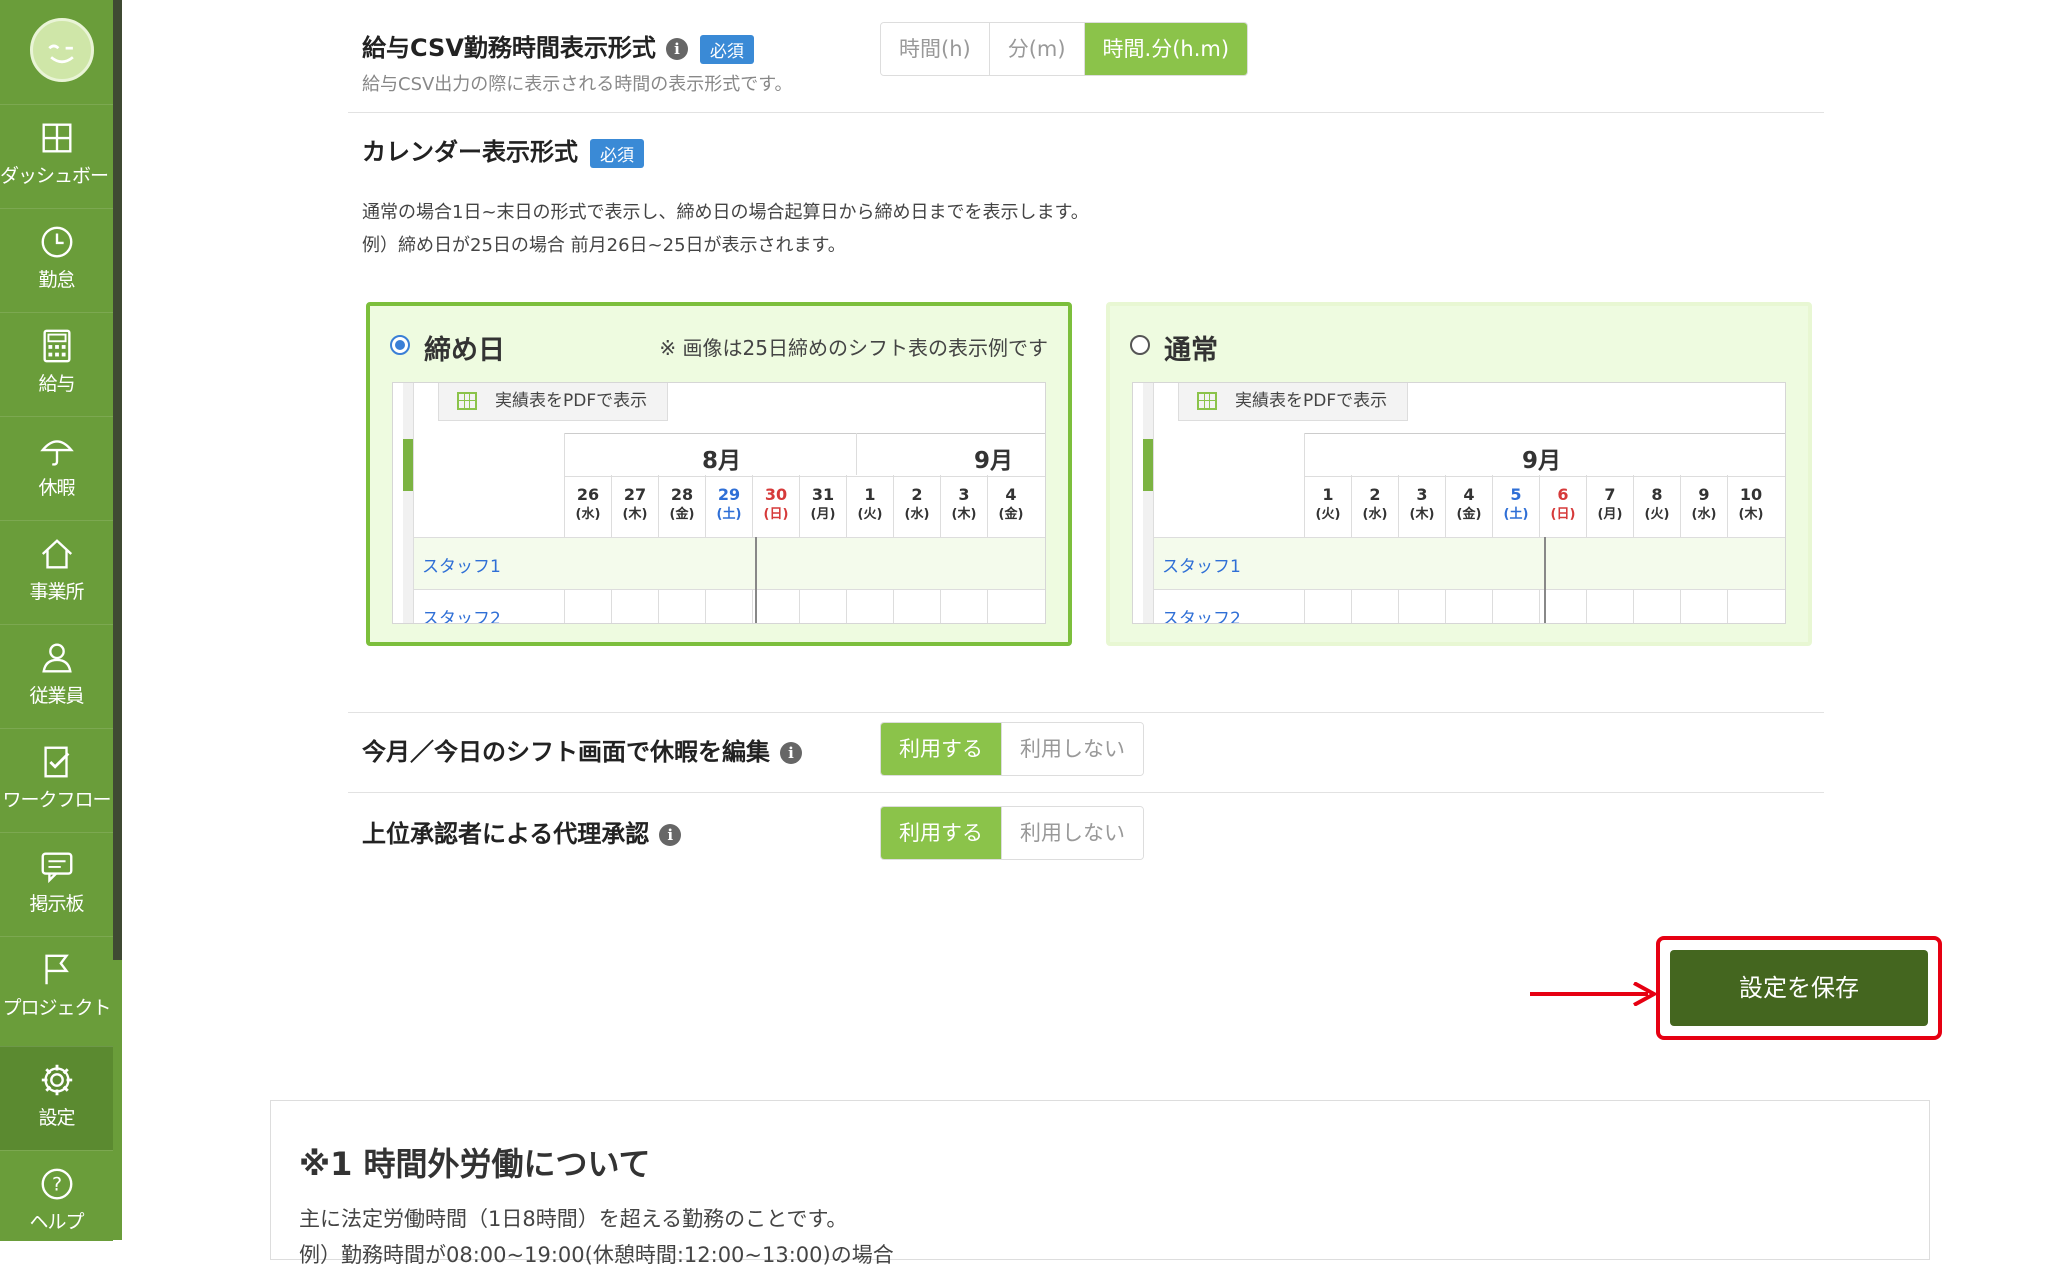 This screenshot has height=1273, width=2048. I want to click on proxy-approval-use: 利用する, so click(941, 833).